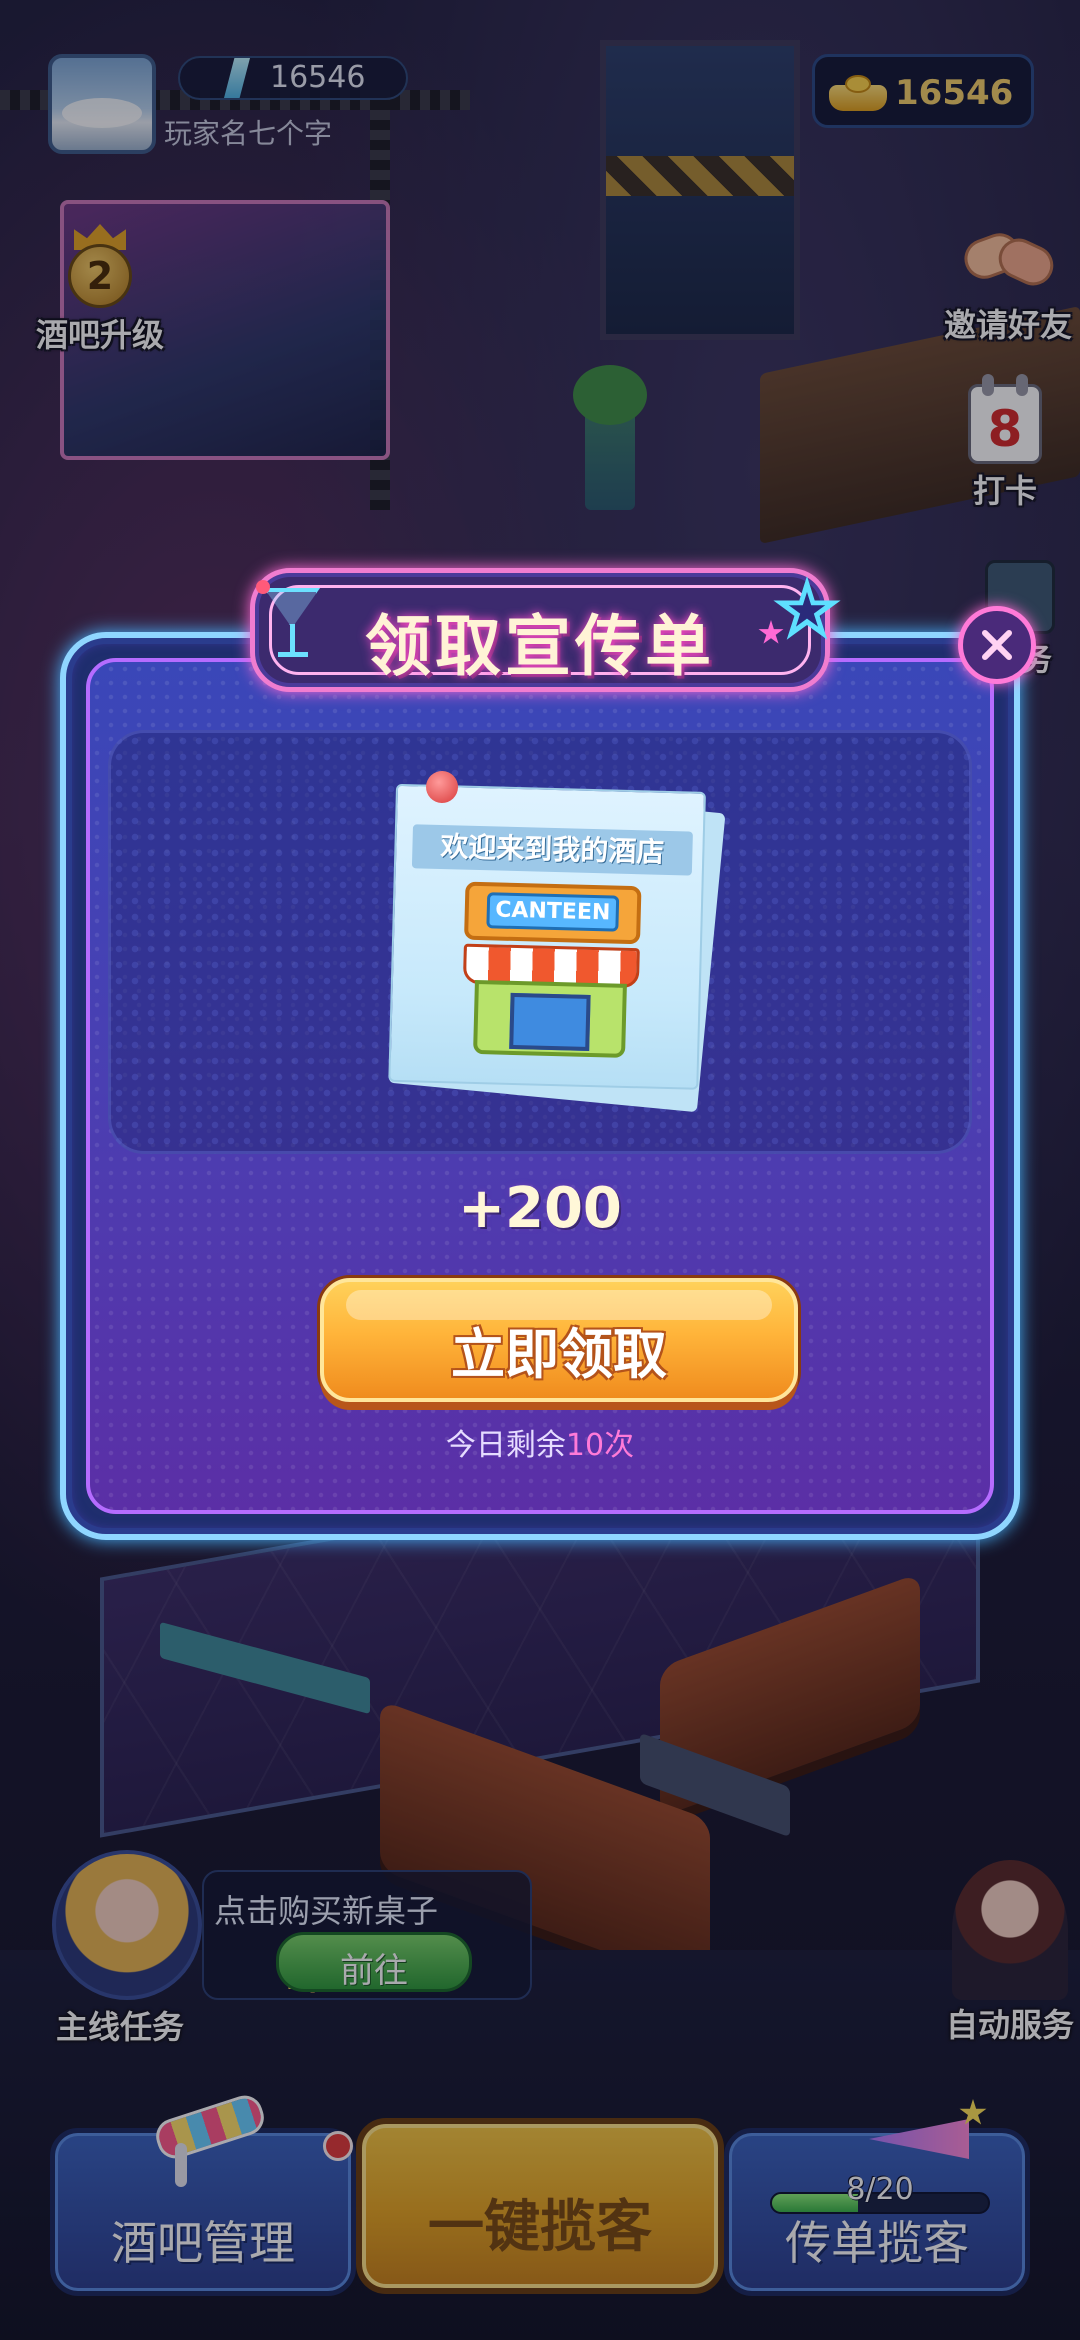 The width and height of the screenshot is (1080, 2340). Describe the element at coordinates (551, 974) in the screenshot. I see `shop-icon: CANTEEN` at that location.